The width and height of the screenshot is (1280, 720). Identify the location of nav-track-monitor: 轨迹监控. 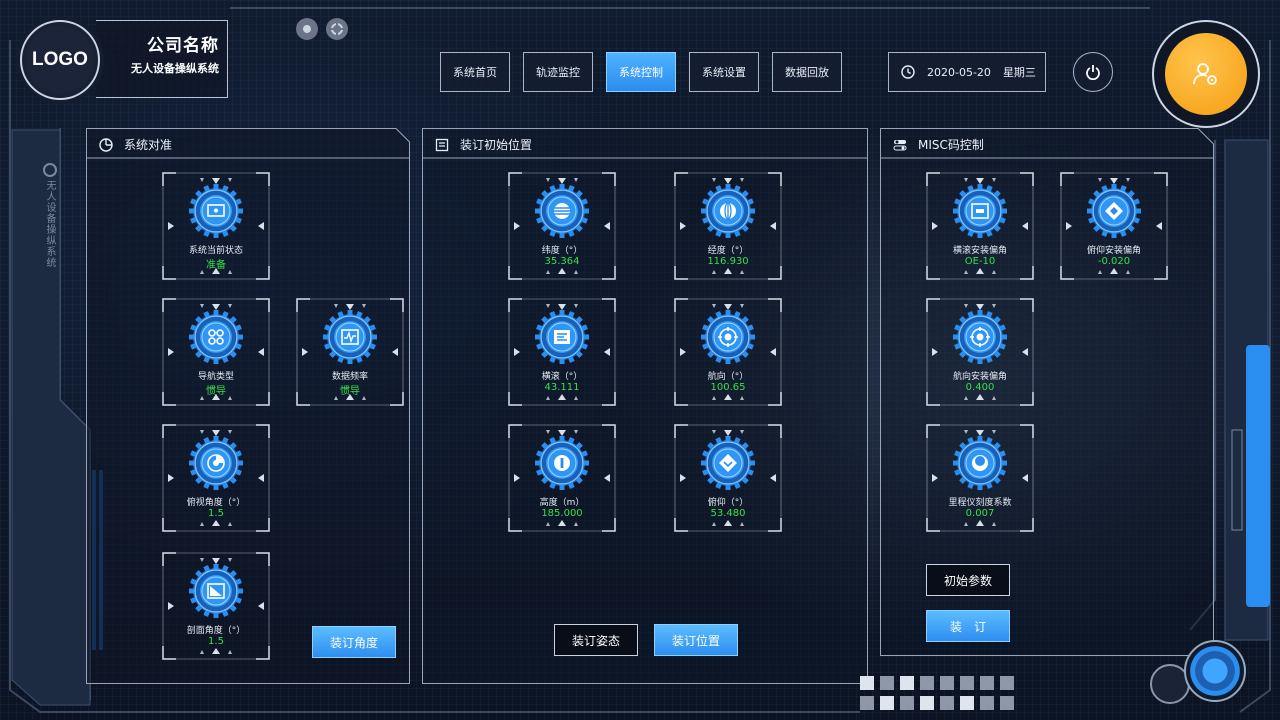
(558, 72).